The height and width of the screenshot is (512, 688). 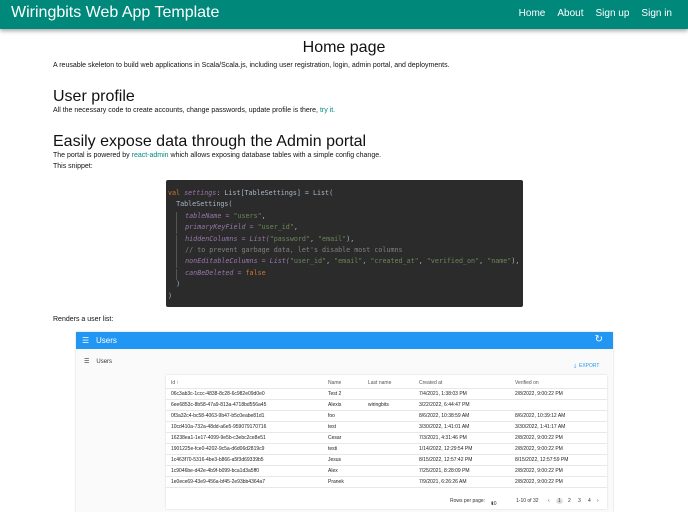 I want to click on admin-app-bar: ☰ Users ↻, so click(x=344, y=340).